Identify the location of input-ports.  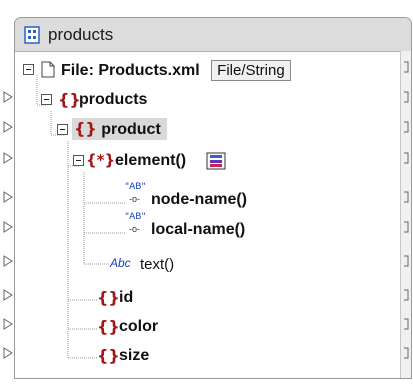
(8, 225).